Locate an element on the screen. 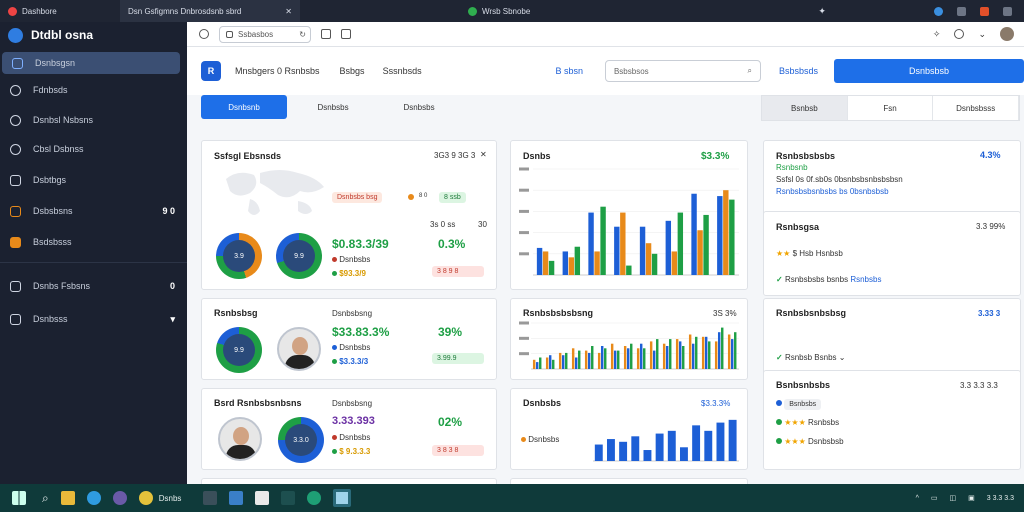  pin-icon: ✧ is located at coordinates (937, 34).